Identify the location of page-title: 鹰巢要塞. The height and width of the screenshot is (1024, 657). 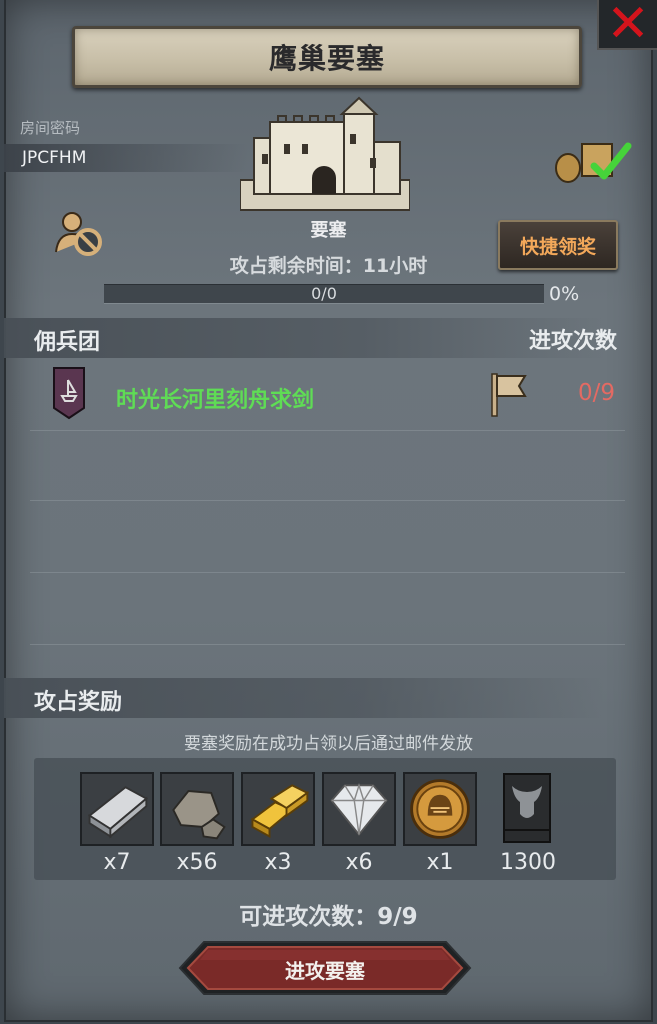
(327, 57).